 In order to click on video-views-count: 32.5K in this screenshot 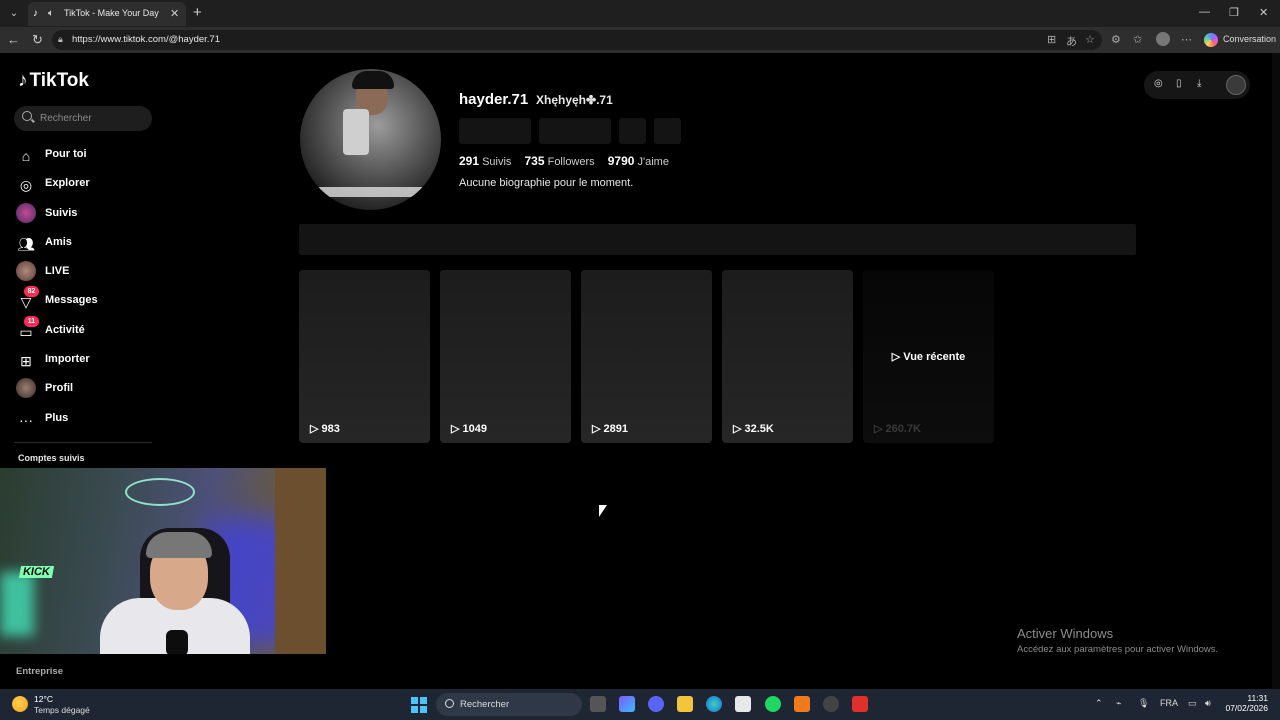, I will do `click(759, 429)`.